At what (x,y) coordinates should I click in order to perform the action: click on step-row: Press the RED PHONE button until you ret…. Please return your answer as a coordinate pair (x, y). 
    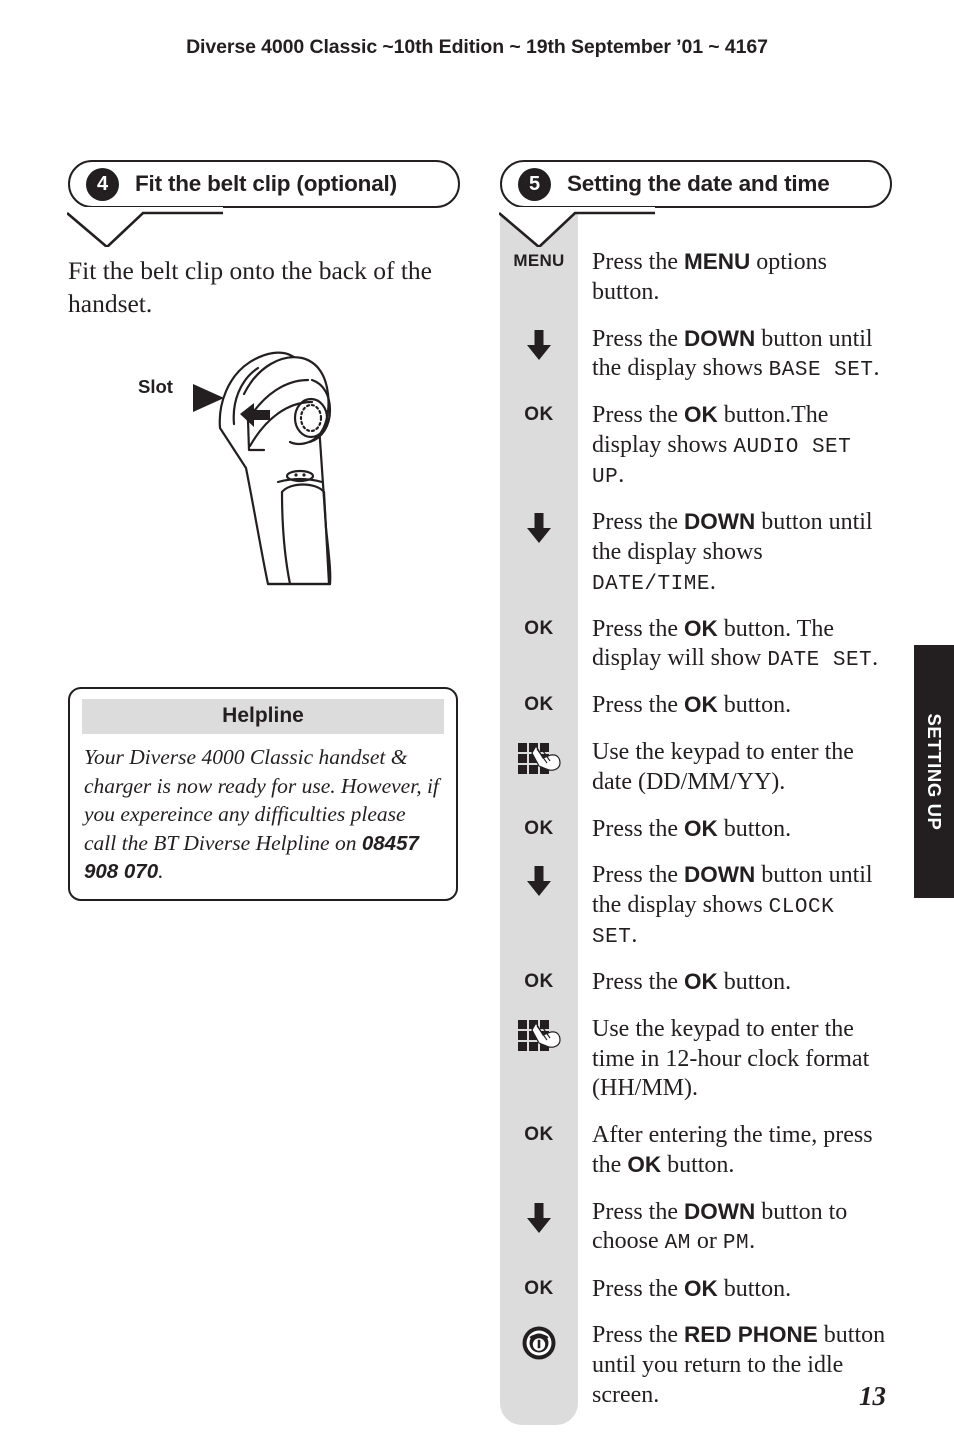
    Looking at the image, I should click on (696, 1365).